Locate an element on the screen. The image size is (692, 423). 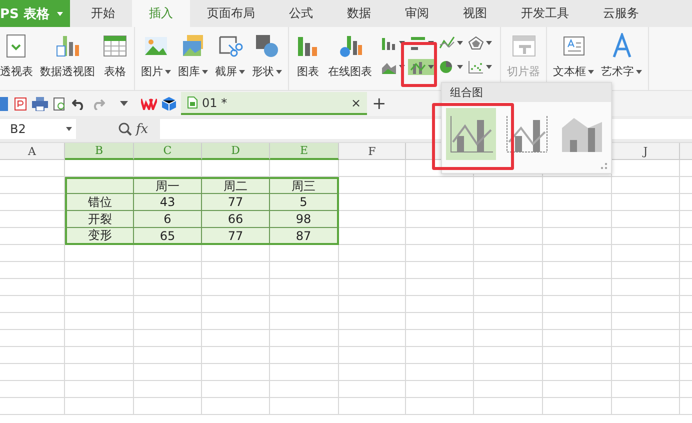
column-header: F is located at coordinates (372, 151).